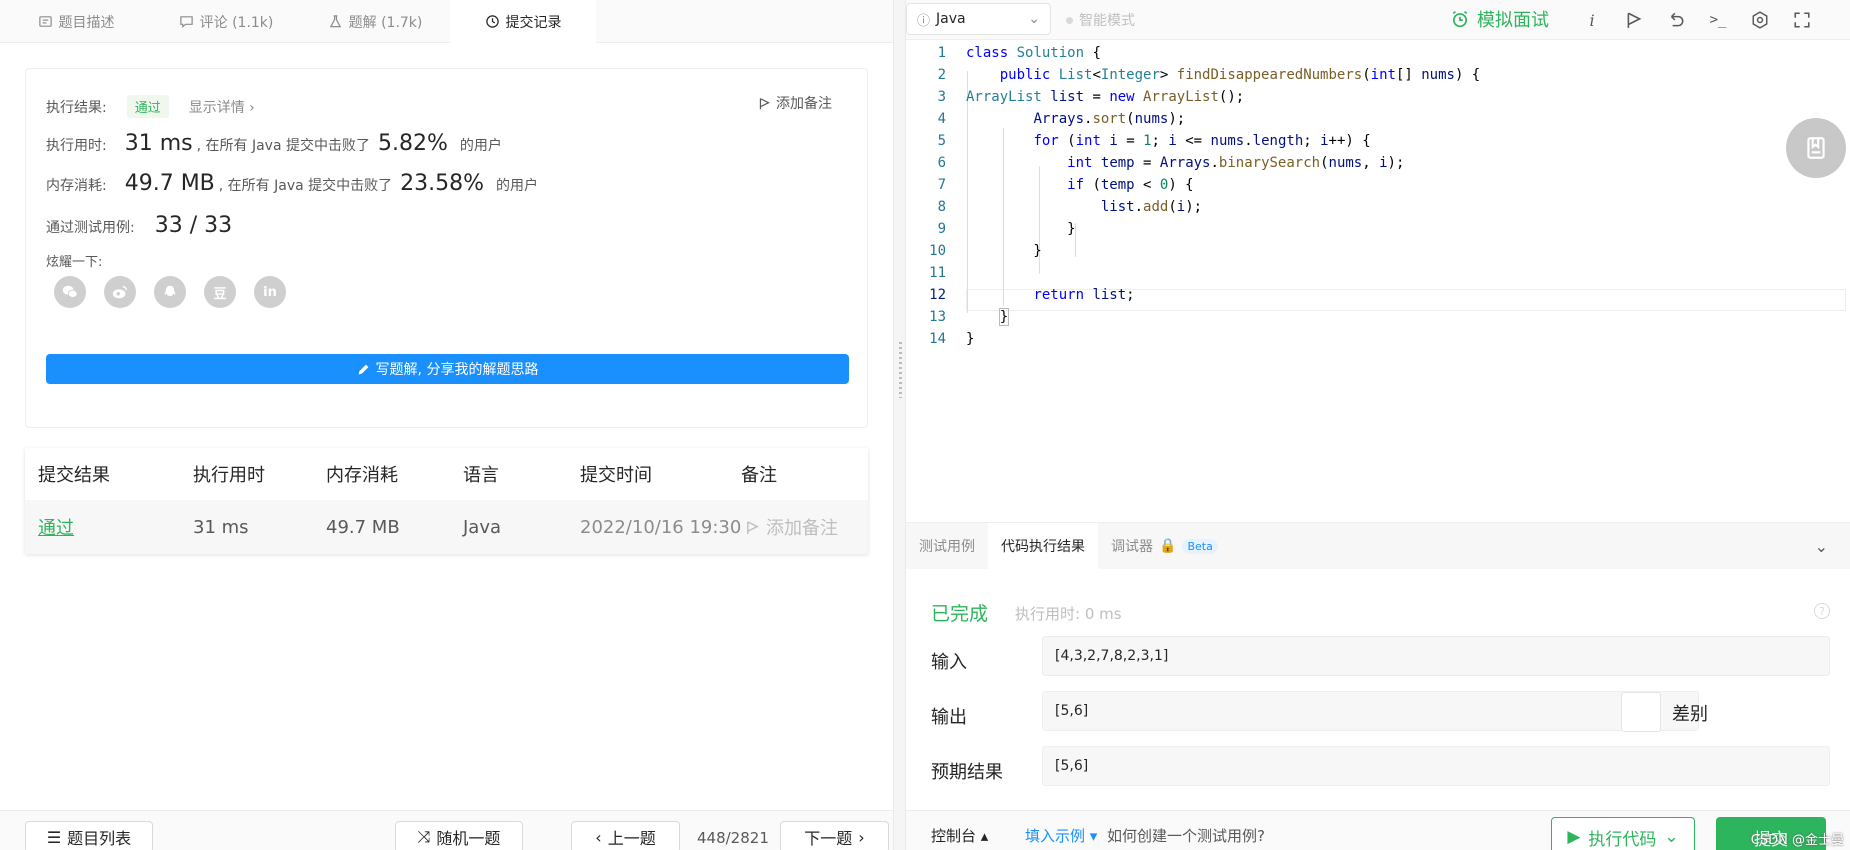 Image resolution: width=1850 pixels, height=850 pixels. I want to click on random-problem-button: ⤨ 随机一题, so click(459, 835).